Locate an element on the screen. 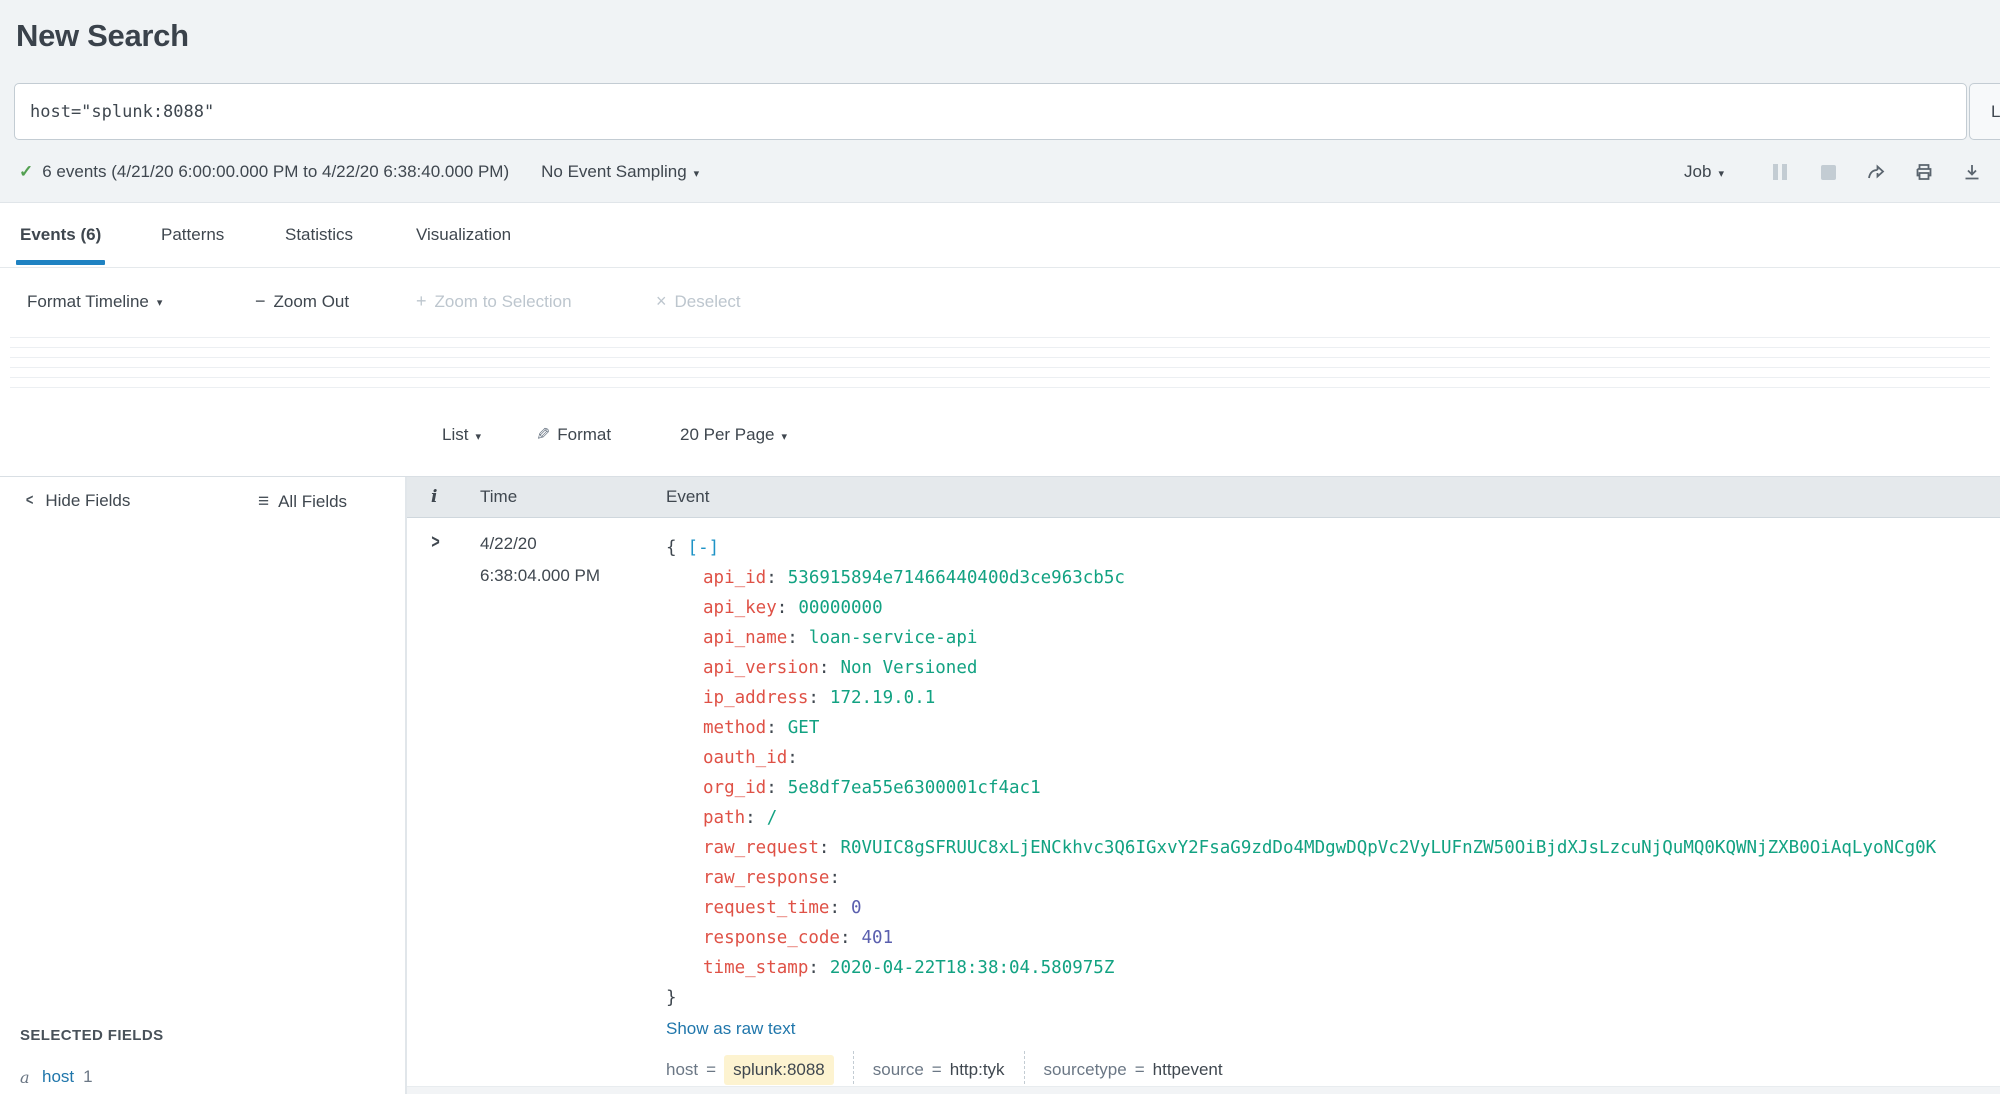  search-input is located at coordinates (990, 111).